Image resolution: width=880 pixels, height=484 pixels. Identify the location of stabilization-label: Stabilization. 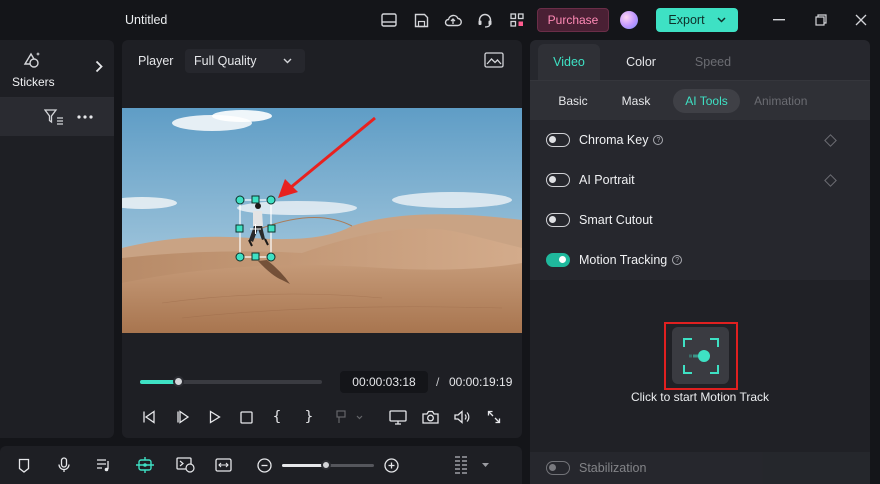
(613, 468).